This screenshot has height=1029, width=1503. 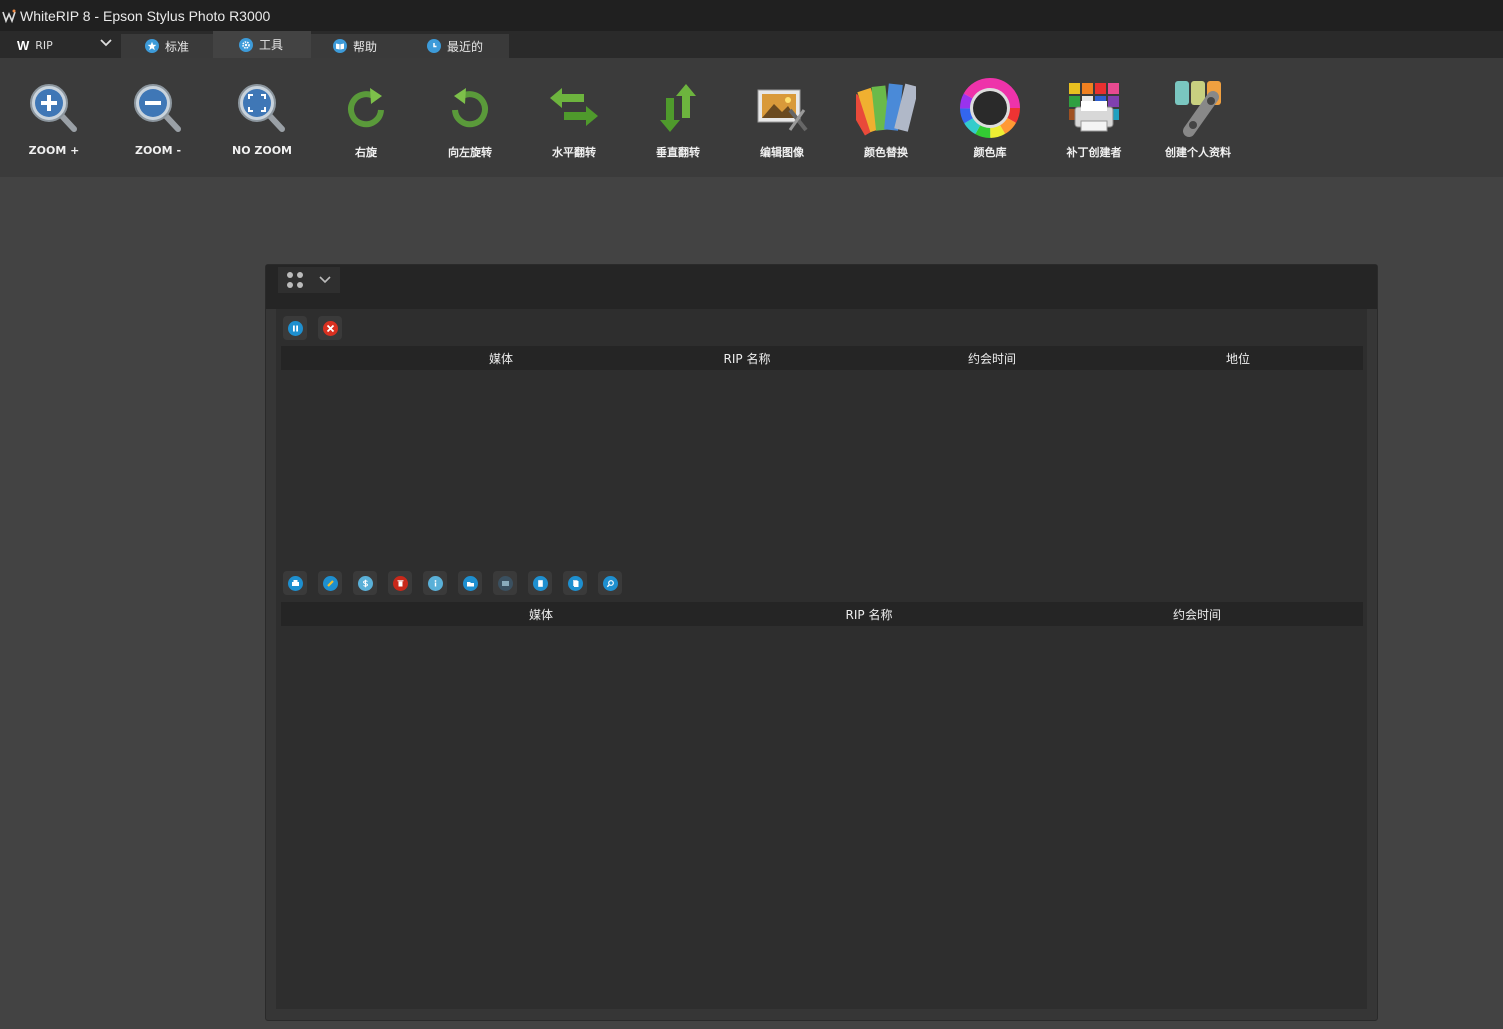 I want to click on pause-icon, so click(x=295, y=328).